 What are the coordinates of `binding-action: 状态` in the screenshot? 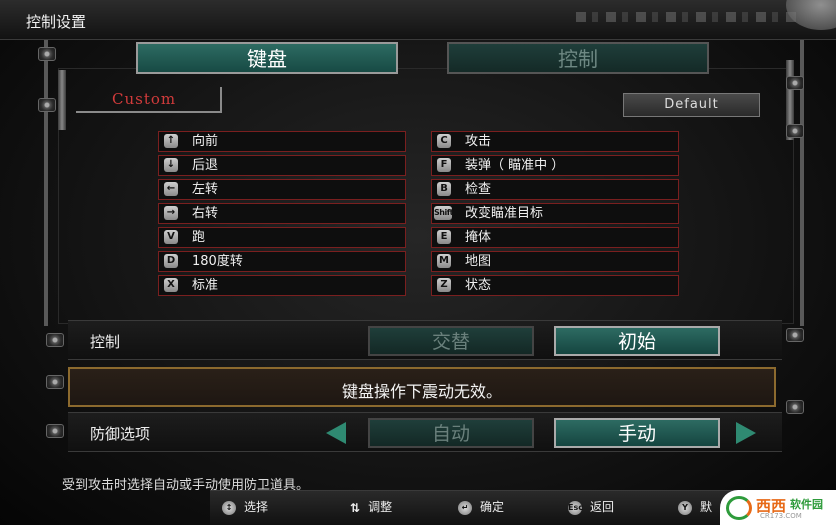 It's located at (478, 285).